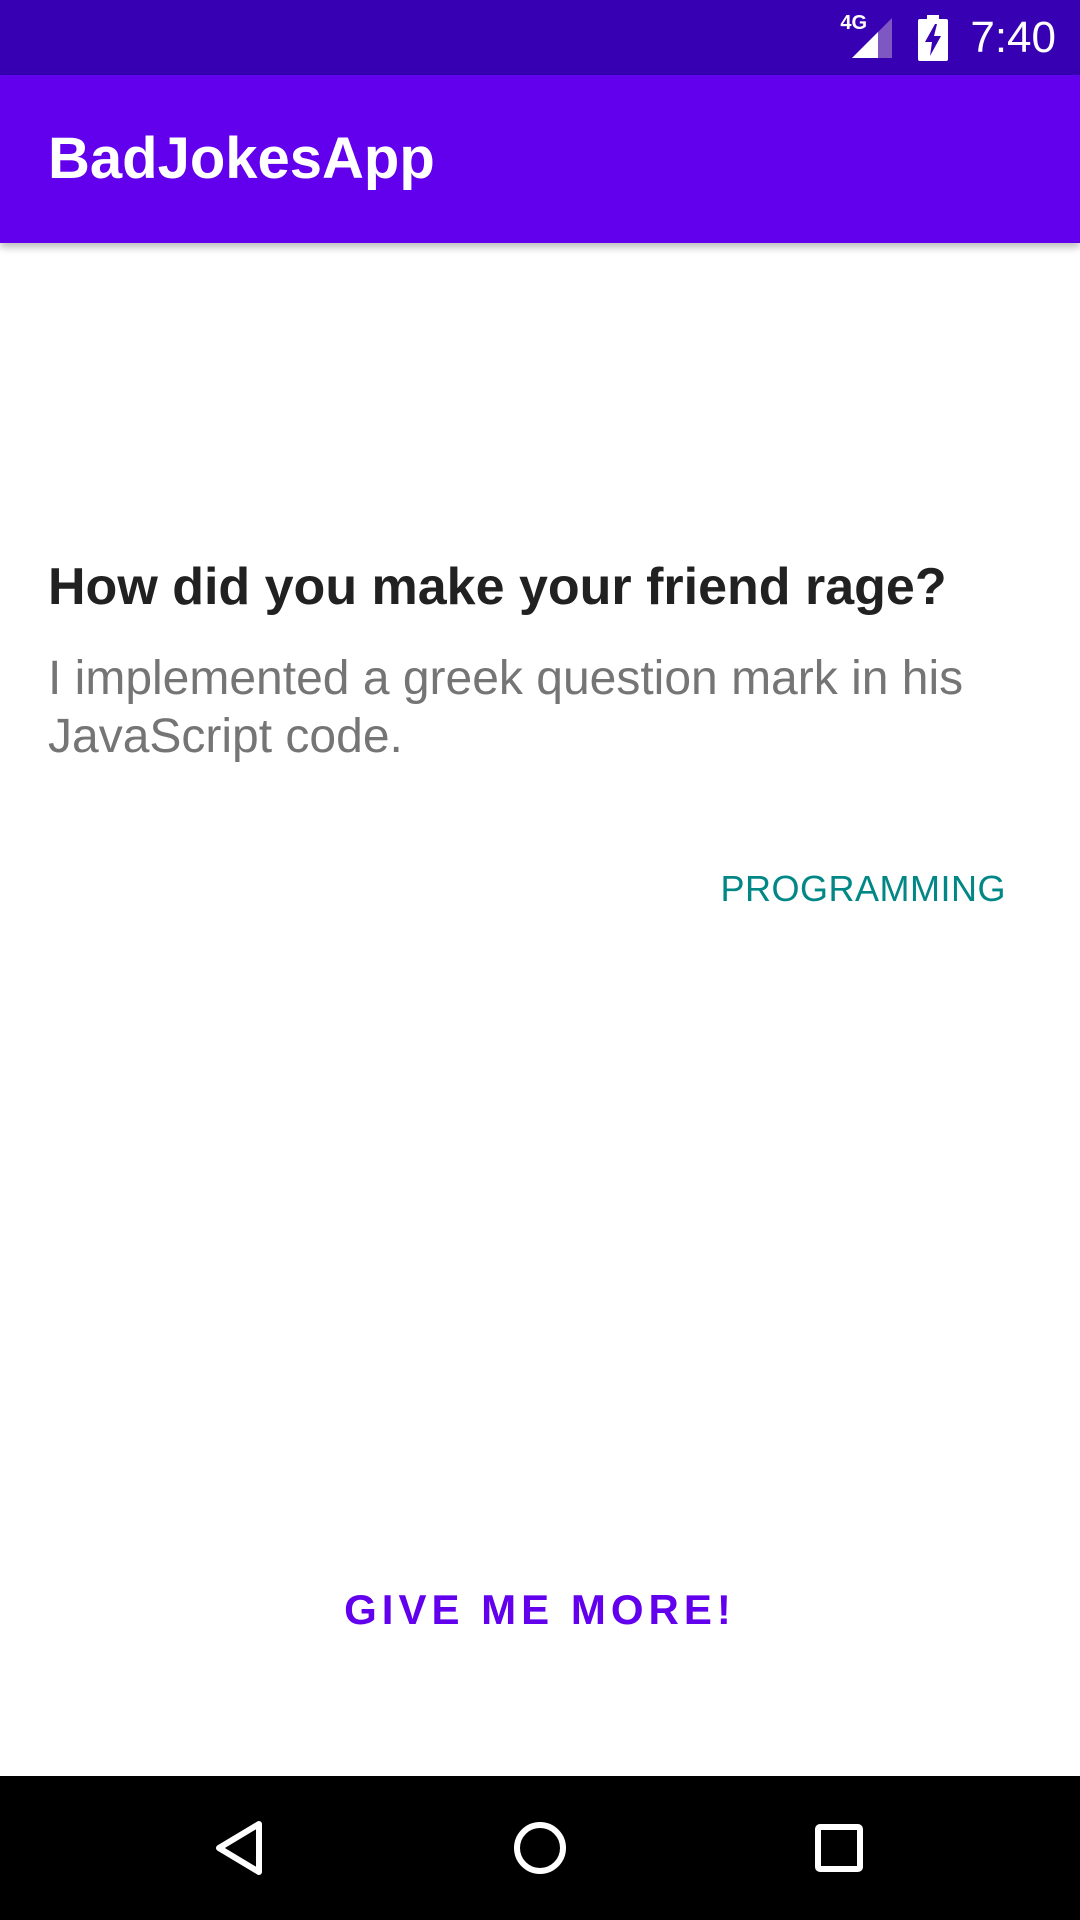 The image size is (1080, 1920). I want to click on battery-charging-icon, so click(933, 37).